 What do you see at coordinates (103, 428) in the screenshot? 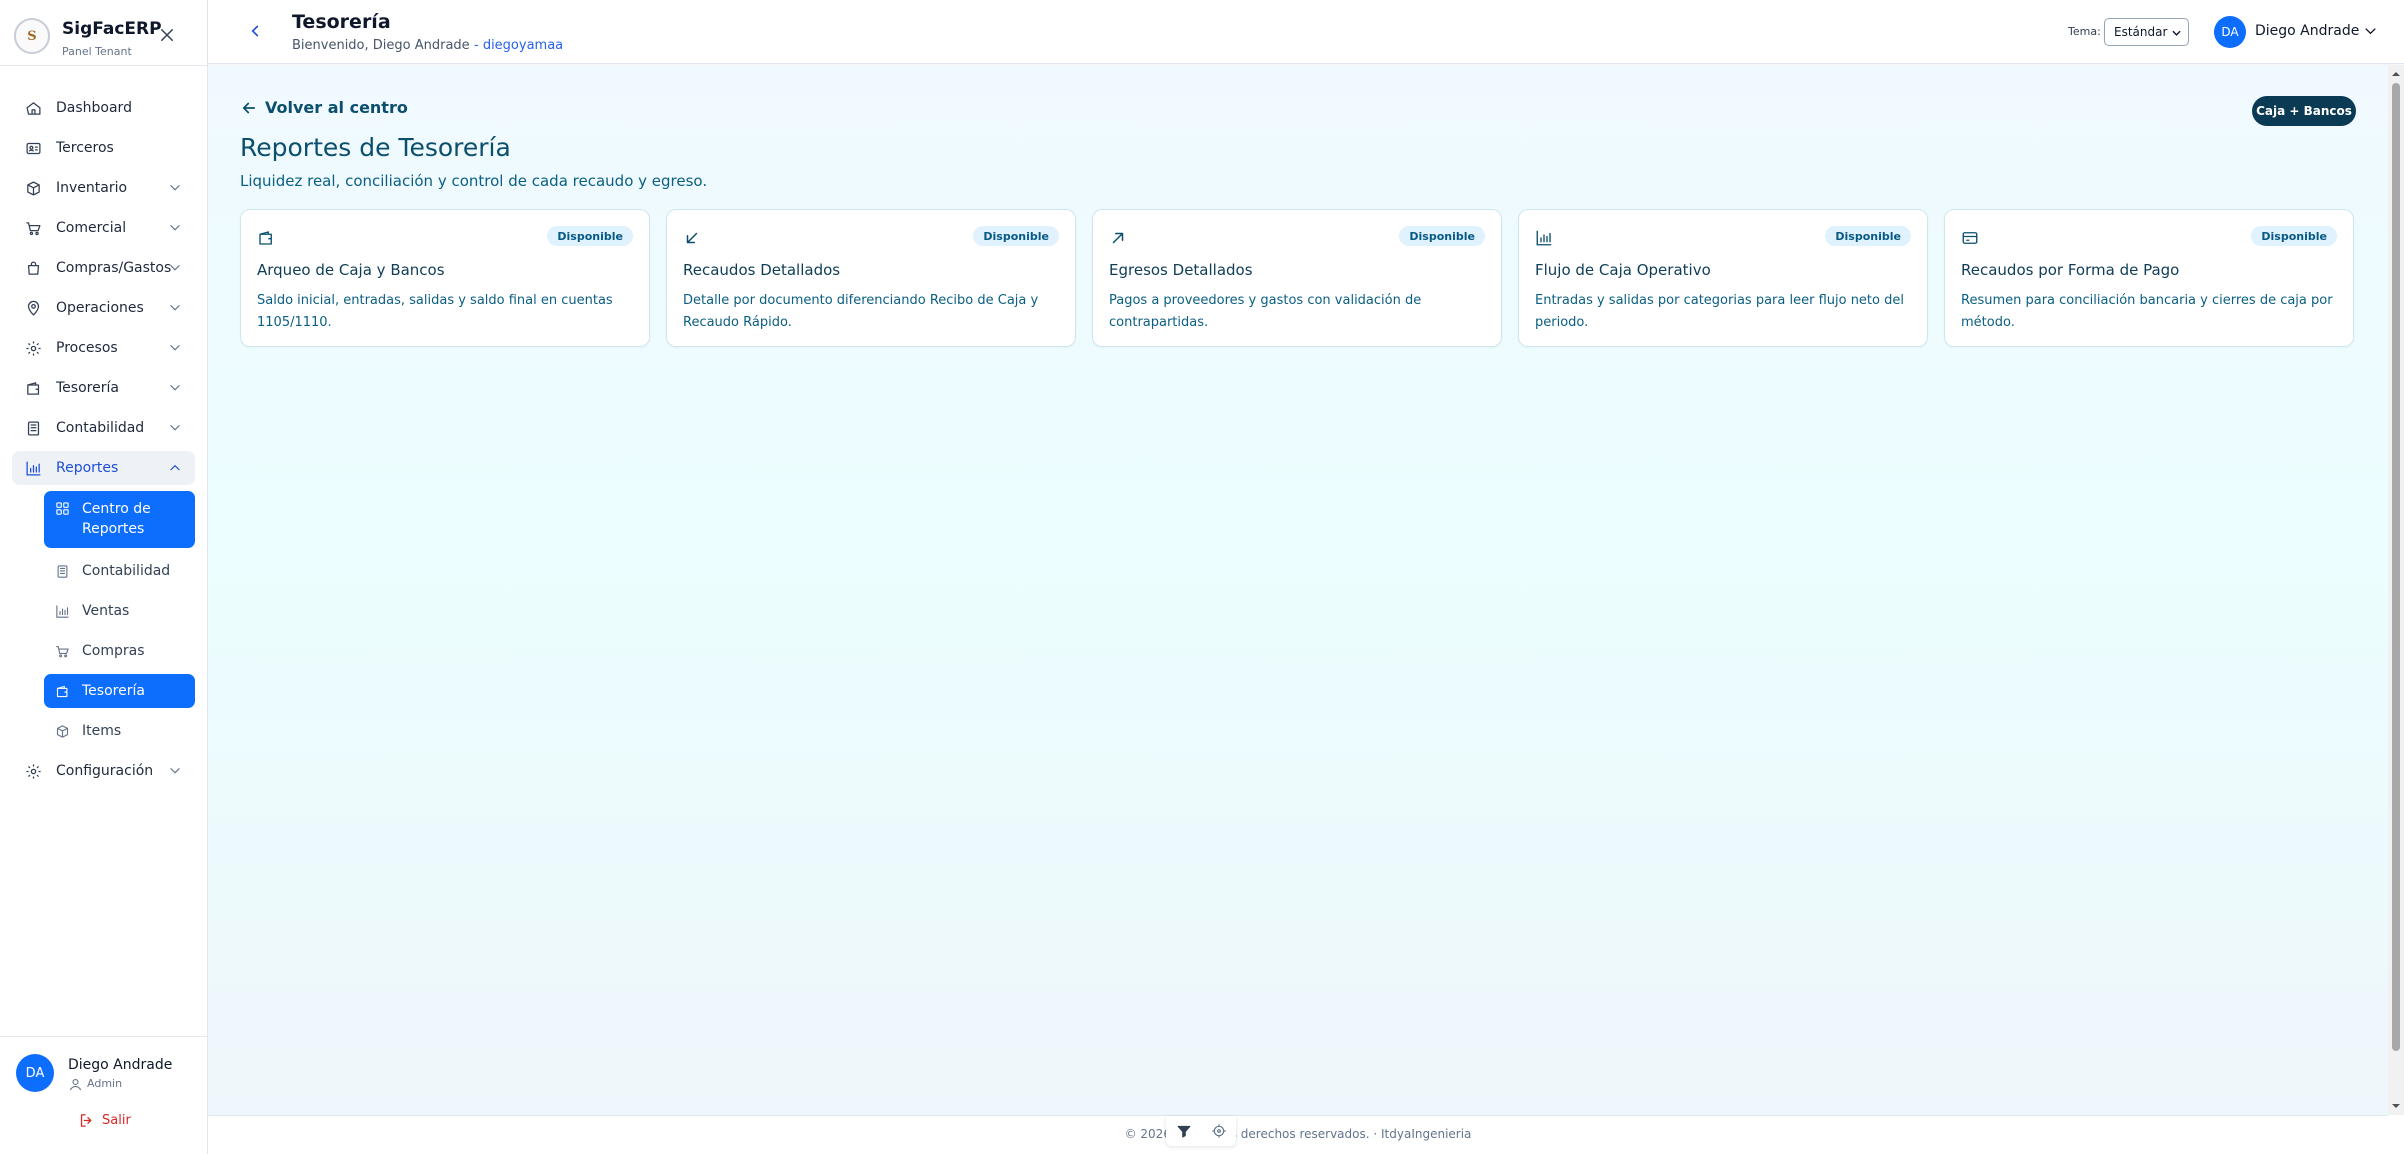
I see `sidebar-item-contabilidad: Contabilidad` at bounding box center [103, 428].